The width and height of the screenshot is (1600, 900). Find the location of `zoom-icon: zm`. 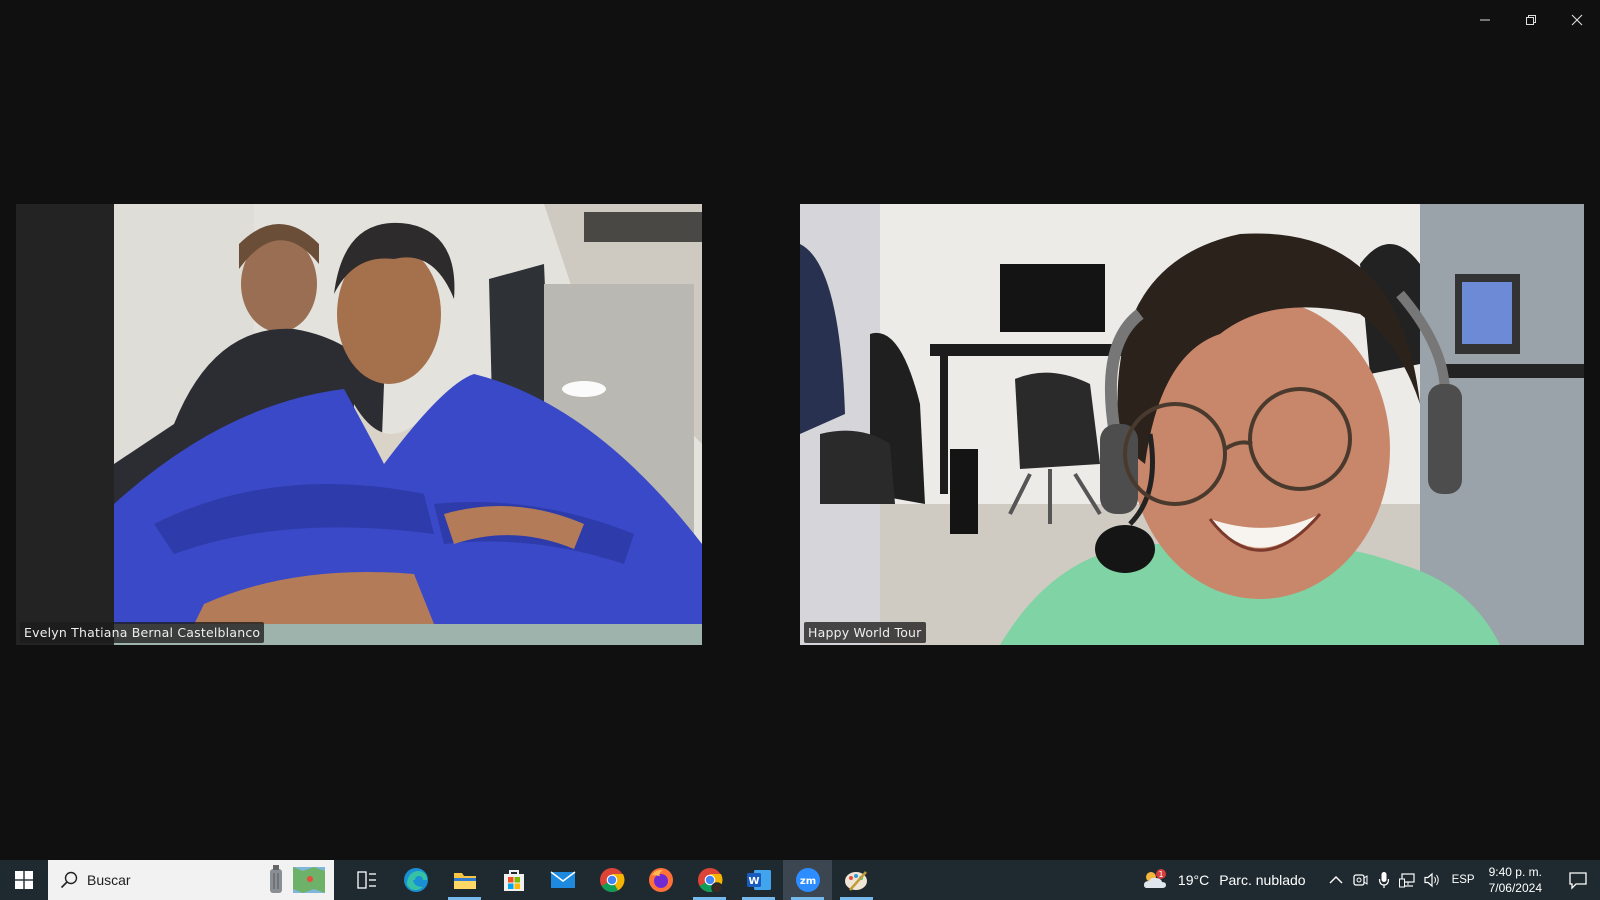

zoom-icon: zm is located at coordinates (807, 880).